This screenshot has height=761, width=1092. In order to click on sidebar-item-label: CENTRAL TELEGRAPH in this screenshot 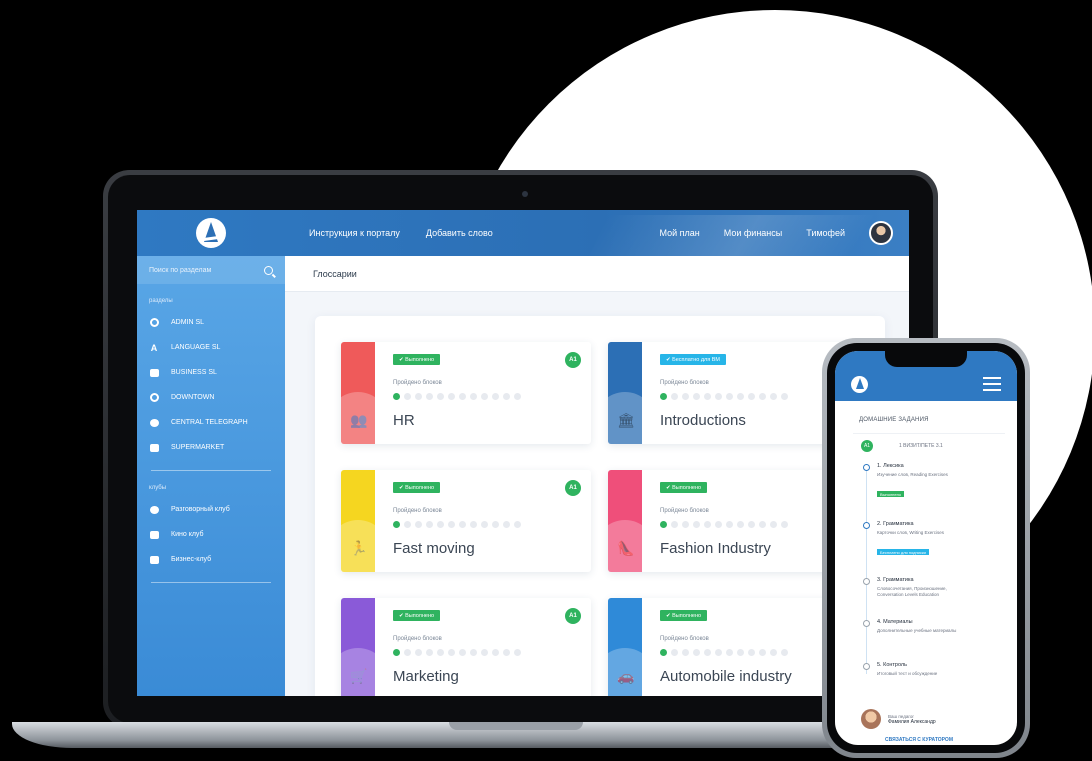, I will do `click(209, 422)`.